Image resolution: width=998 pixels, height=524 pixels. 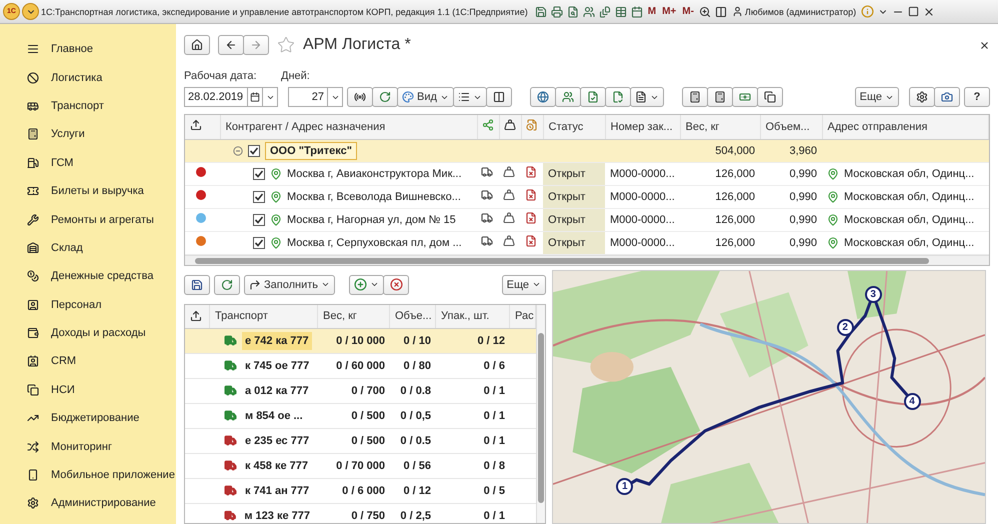 I want to click on table-row: к 745 ое 777 0 / 60 000 0 / 80 0 / 6, so click(x=360, y=366).